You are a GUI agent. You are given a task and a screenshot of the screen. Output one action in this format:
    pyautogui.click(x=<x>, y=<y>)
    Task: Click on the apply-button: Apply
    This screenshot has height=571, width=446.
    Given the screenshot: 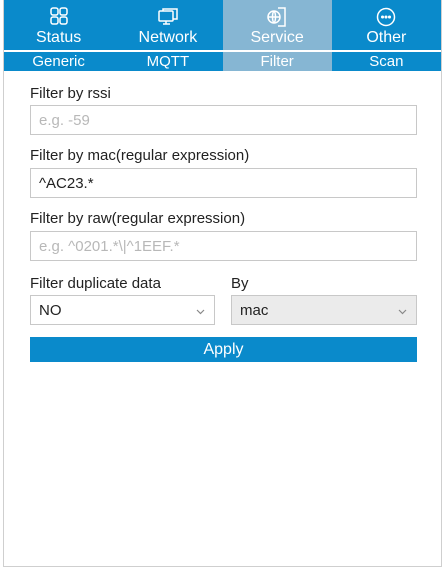 What is the action you would take?
    pyautogui.click(x=223, y=349)
    